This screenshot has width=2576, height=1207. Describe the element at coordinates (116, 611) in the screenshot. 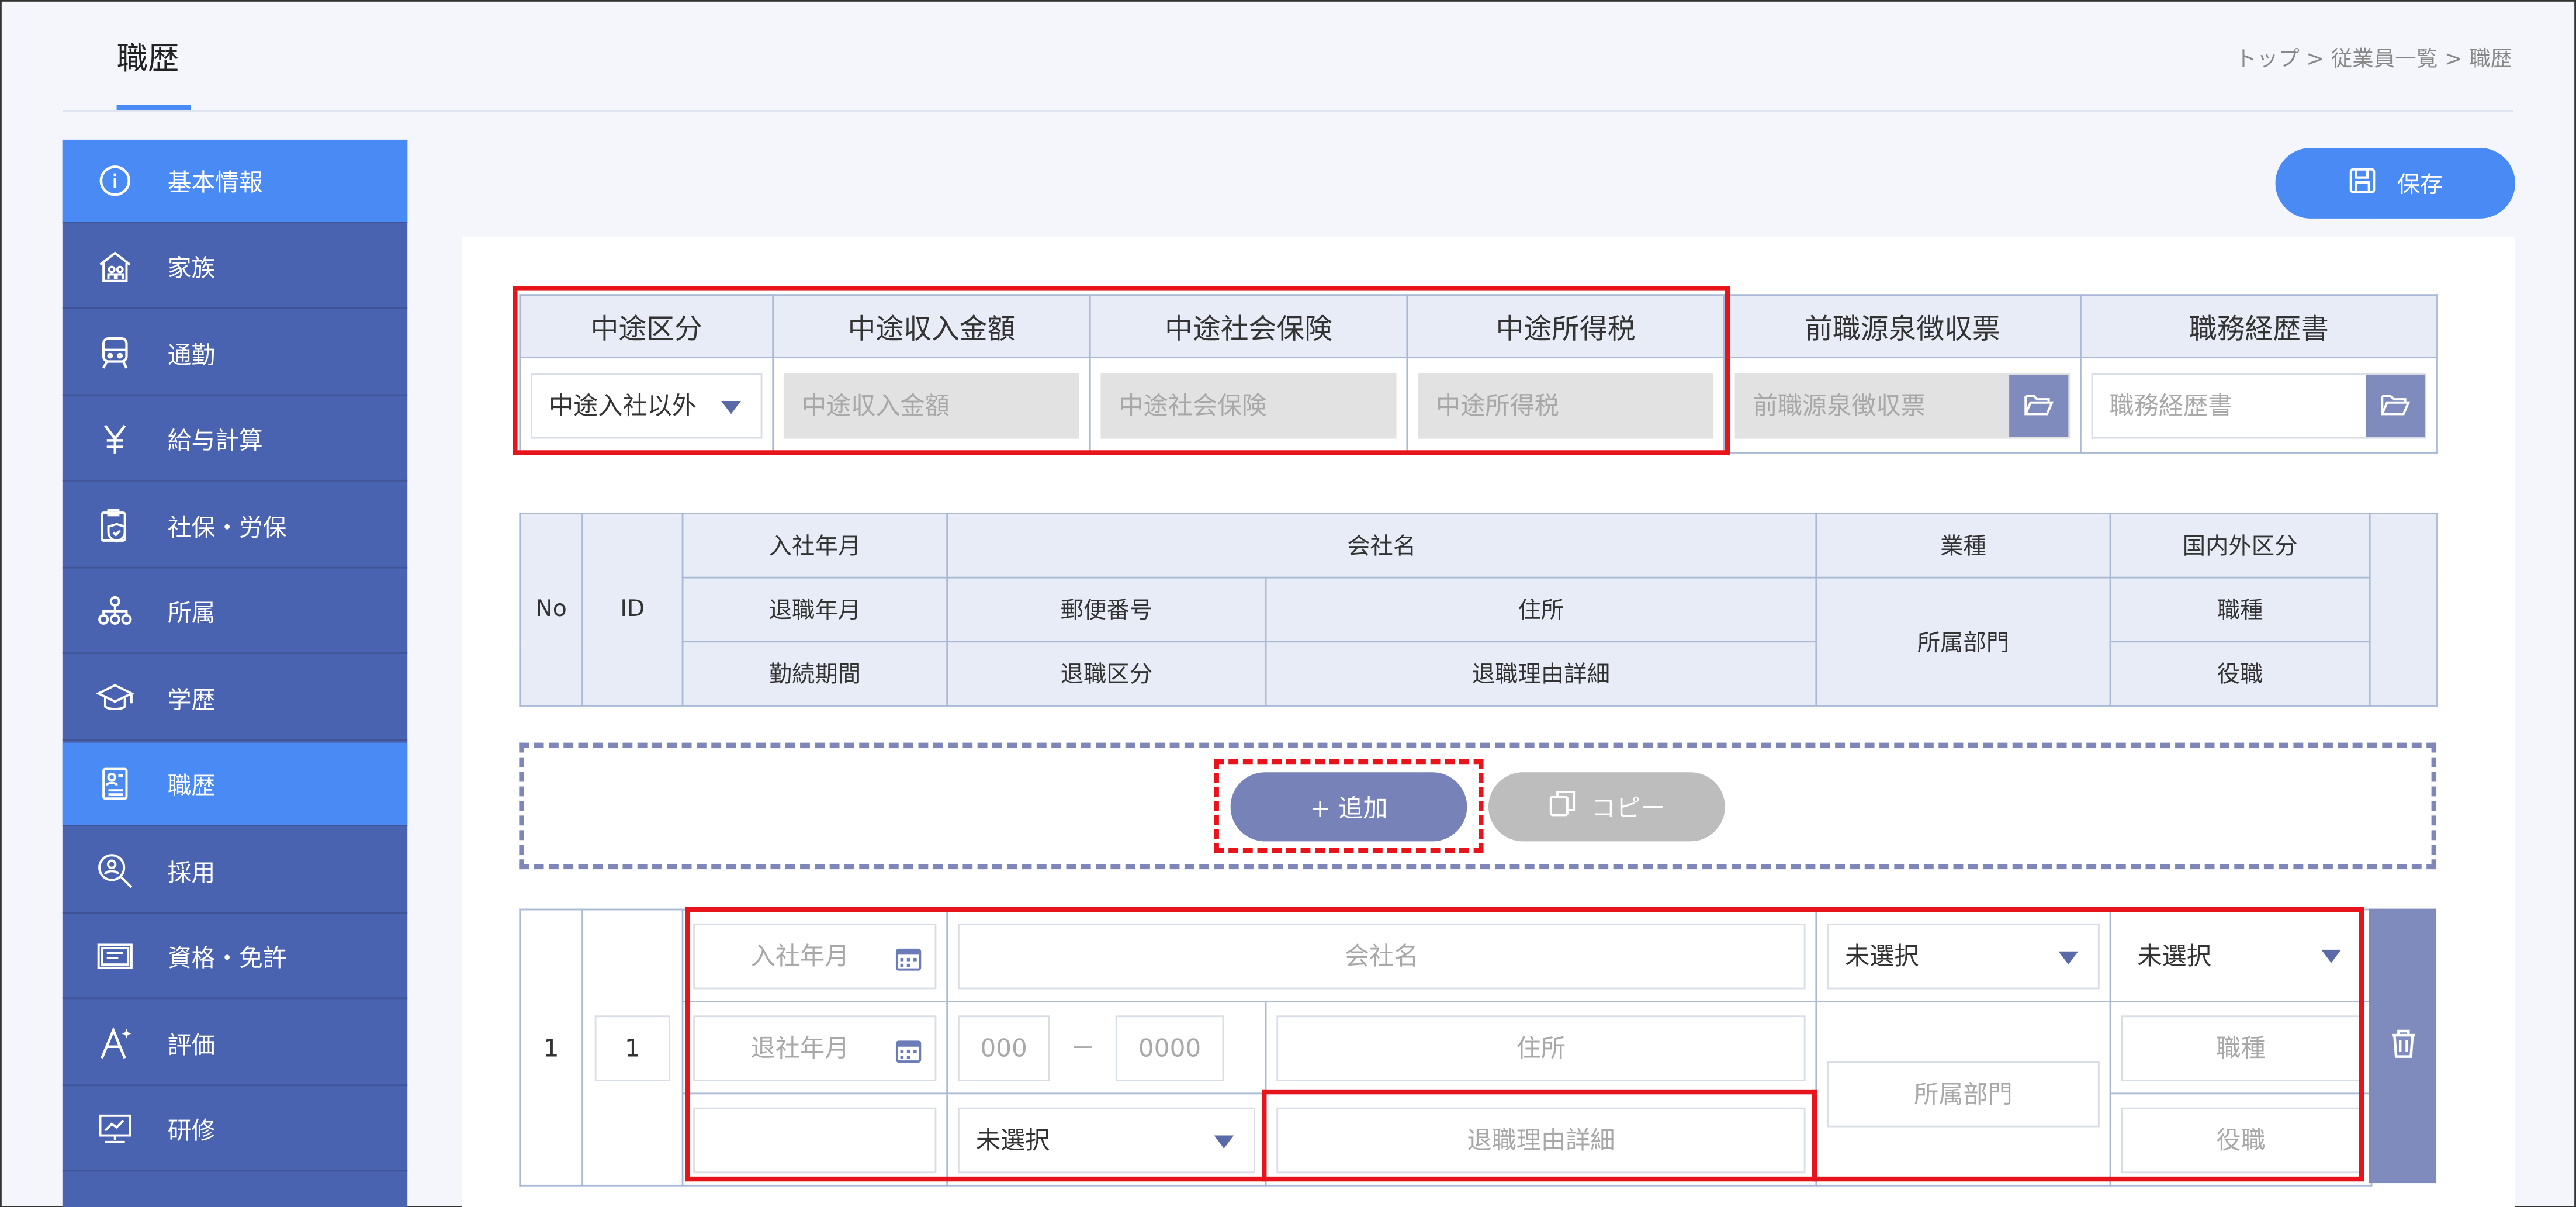

I see `org-chart-icon` at that location.